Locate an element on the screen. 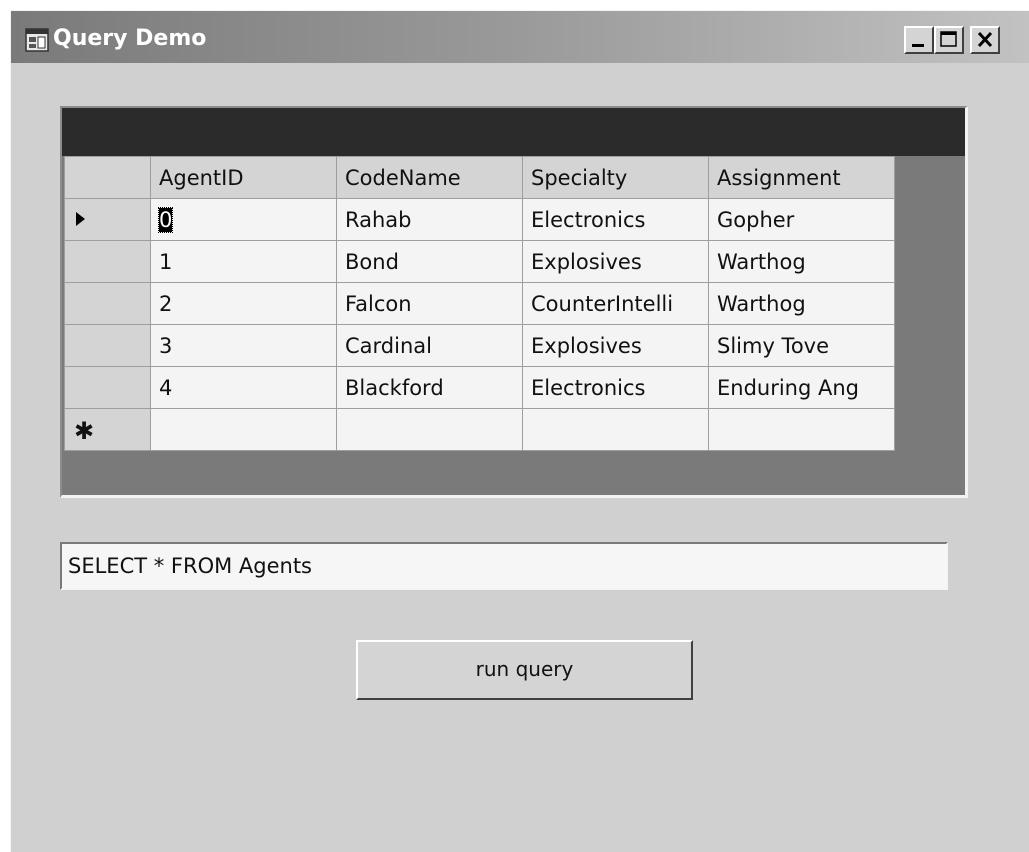 Image resolution: width=1029 pixels, height=852 pixels. grid-cell: Gopher is located at coordinates (801, 219).